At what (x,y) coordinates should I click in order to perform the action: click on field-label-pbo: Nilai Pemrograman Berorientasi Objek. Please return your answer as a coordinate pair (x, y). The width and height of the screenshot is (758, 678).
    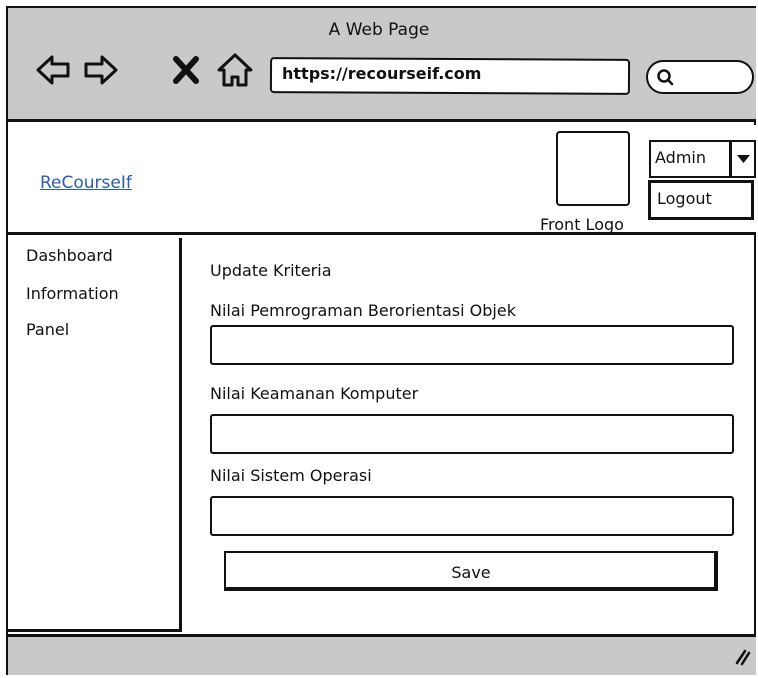
    Looking at the image, I should click on (363, 310).